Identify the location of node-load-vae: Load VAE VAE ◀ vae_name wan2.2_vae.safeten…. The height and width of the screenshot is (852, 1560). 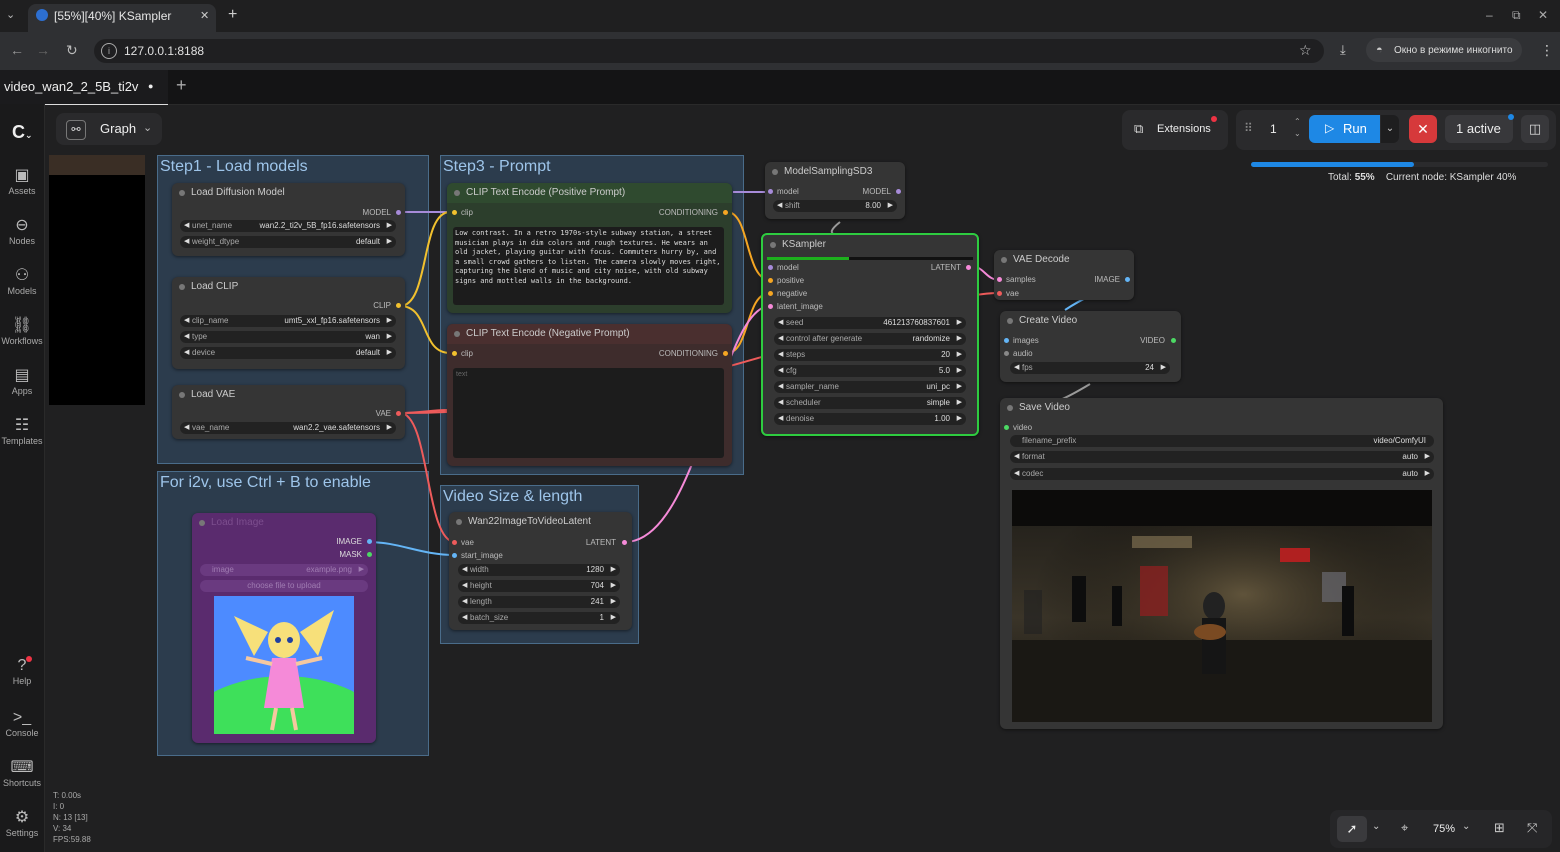
(288, 412).